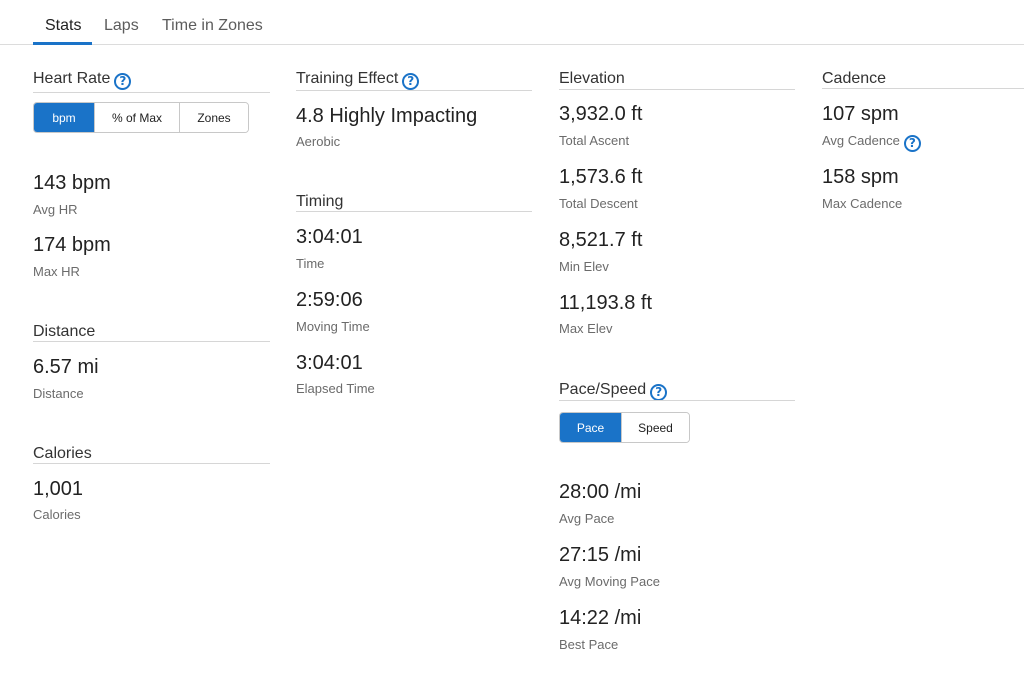 Image resolution: width=1024 pixels, height=683 pixels. What do you see at coordinates (603, 389) in the screenshot?
I see `pace-speed-title-text: Pace/Speed` at bounding box center [603, 389].